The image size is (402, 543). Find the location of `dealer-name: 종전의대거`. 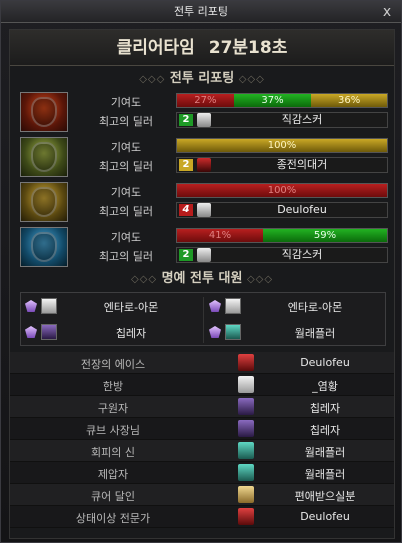

dealer-name: 종전의대거 is located at coordinates (302, 164).